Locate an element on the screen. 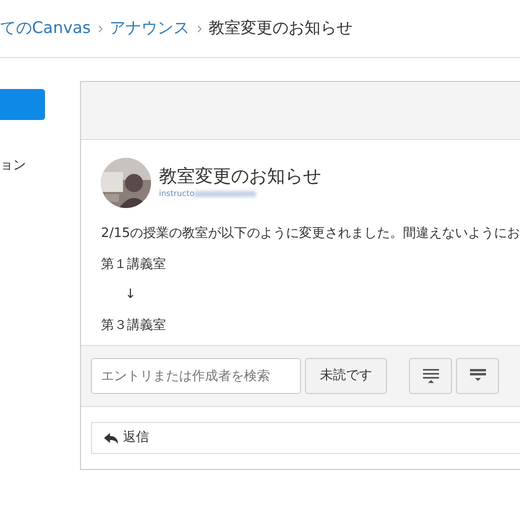 The image size is (520, 525). body-text: 第１講義室 is located at coordinates (134, 265).